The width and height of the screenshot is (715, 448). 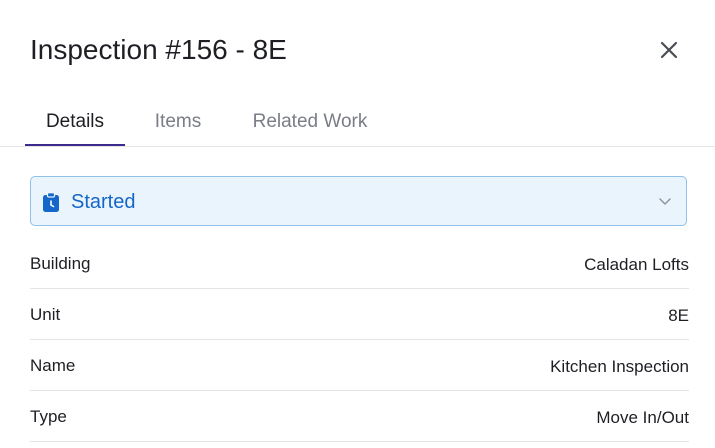 What do you see at coordinates (158, 49) in the screenshot?
I see `dialog-title: Inspection #156 - 8E` at bounding box center [158, 49].